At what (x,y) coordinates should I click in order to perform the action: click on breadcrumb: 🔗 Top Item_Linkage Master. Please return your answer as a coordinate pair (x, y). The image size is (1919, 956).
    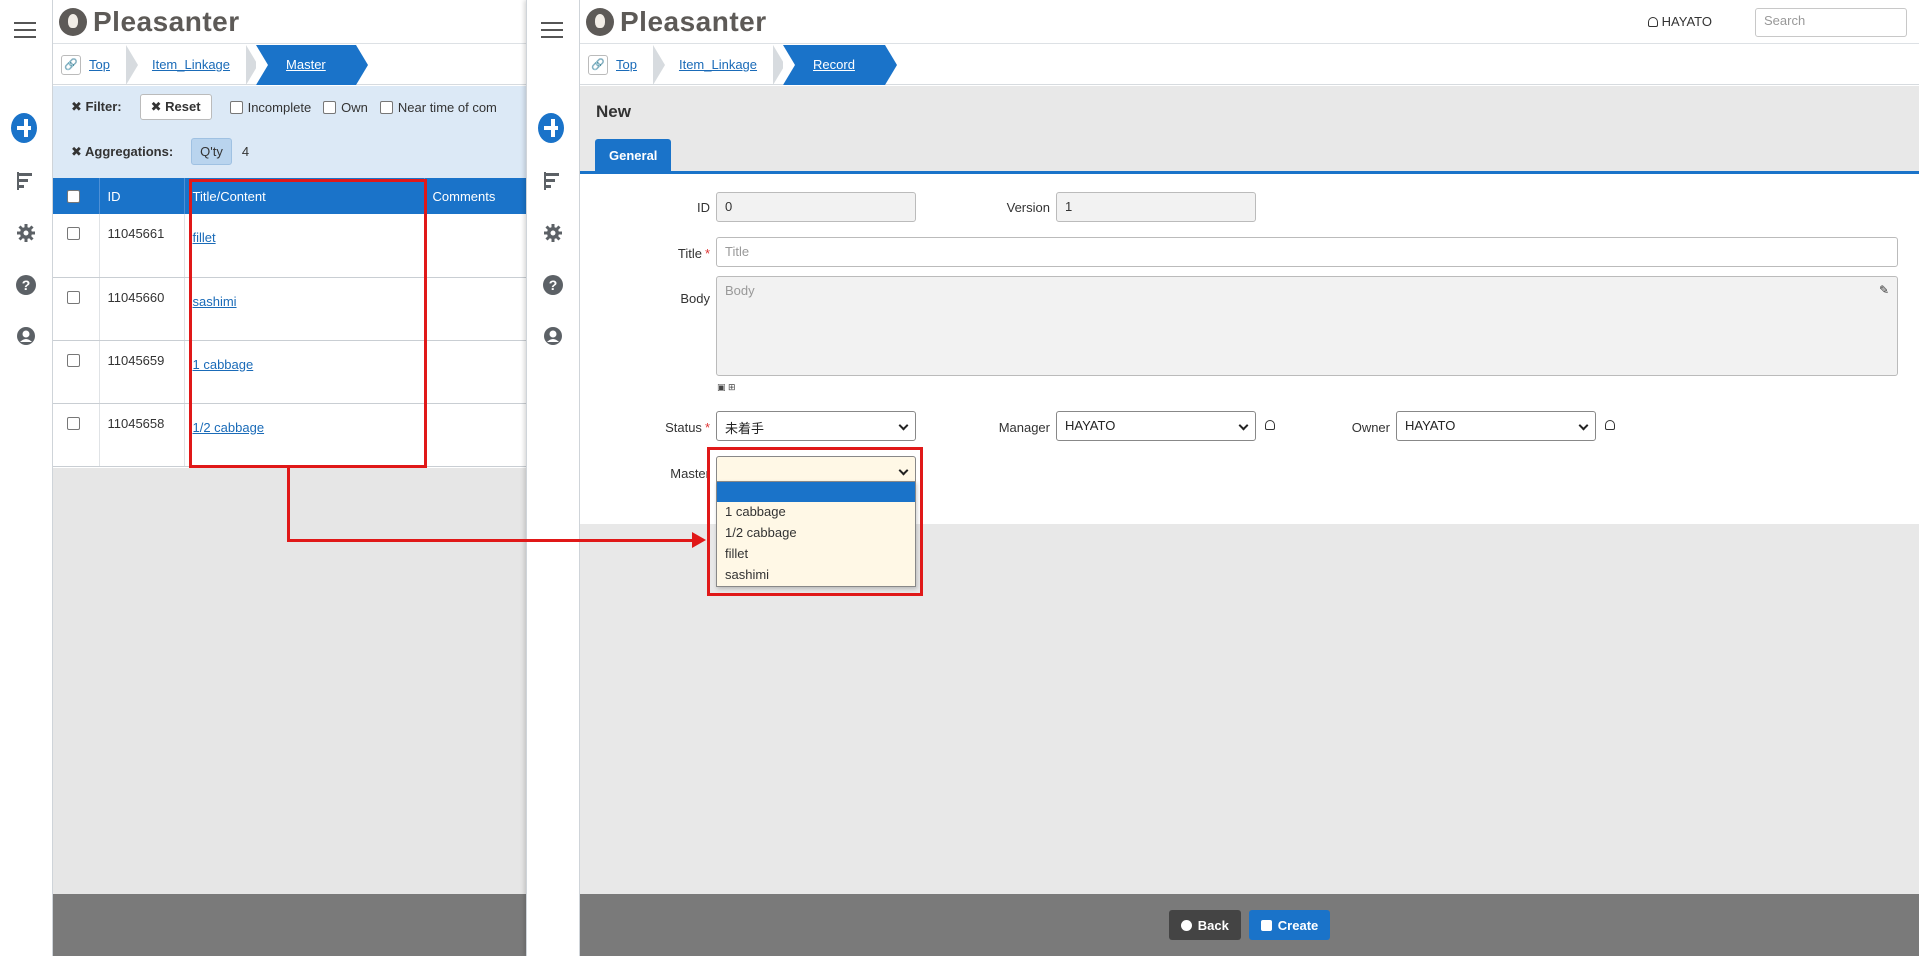
    Looking at the image, I should click on (290, 64).